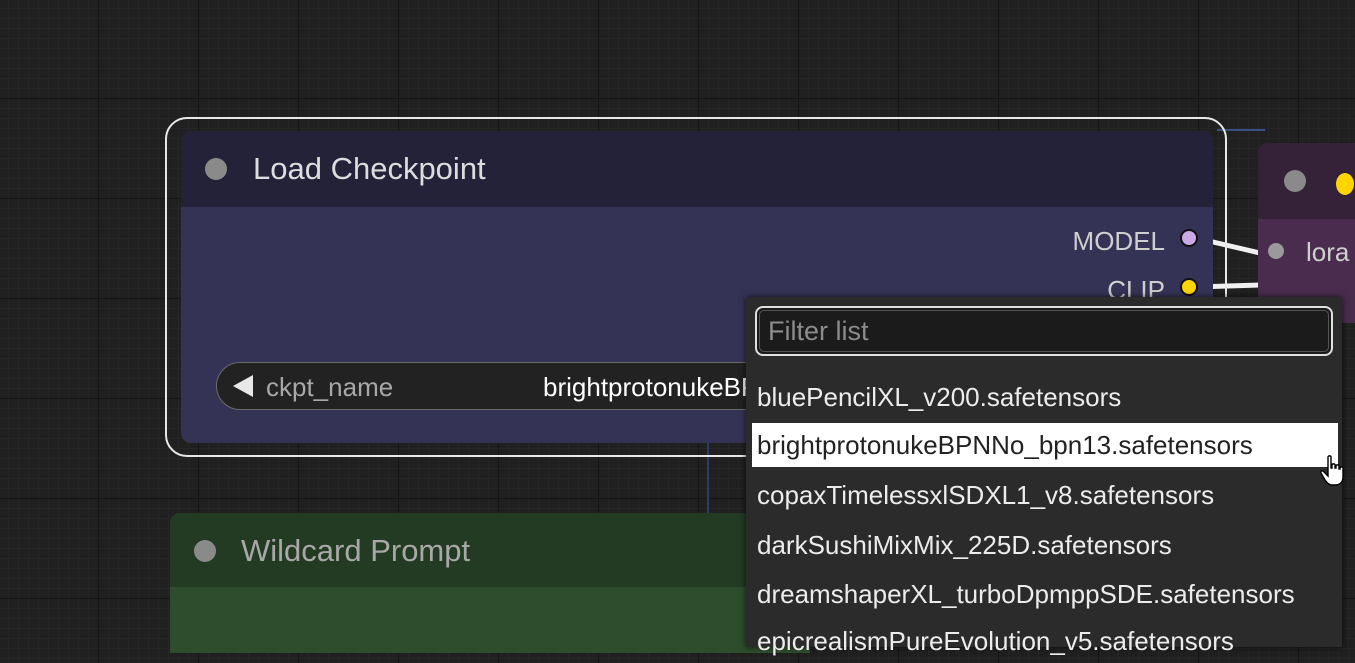 The height and width of the screenshot is (663, 1355). I want to click on filter-input, so click(1044, 331).